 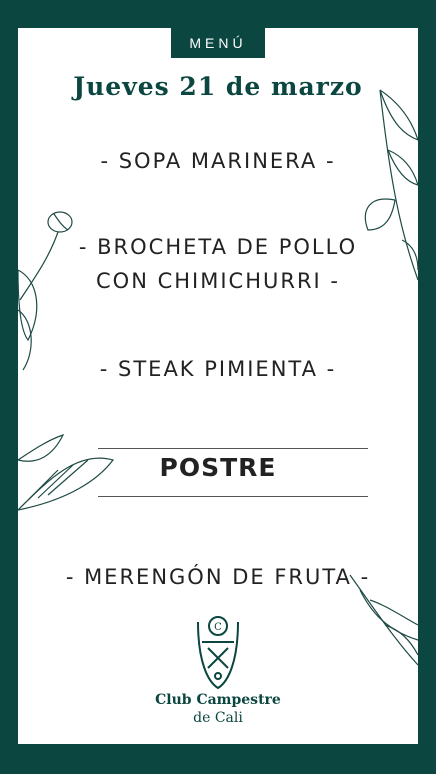 What do you see at coordinates (218, 161) in the screenshot?
I see `dish-item: - SOPA MARINERA -` at bounding box center [218, 161].